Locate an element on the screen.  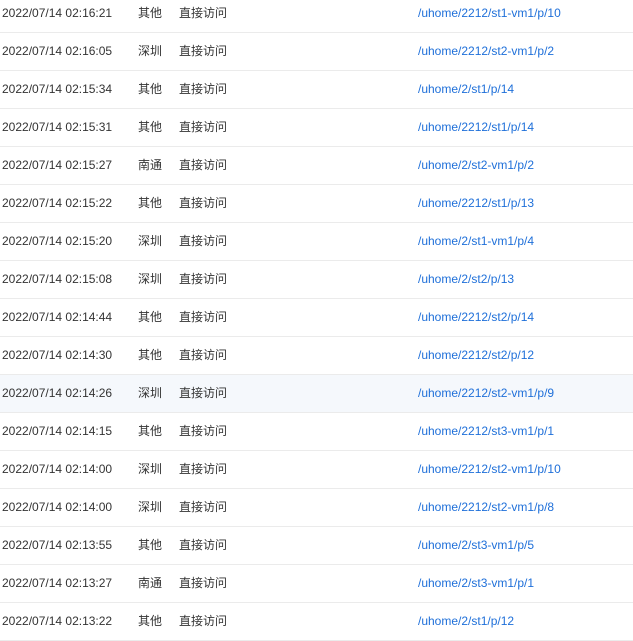
visit-time: 2022/07/14 02:13:22 is located at coordinates (57, 621).